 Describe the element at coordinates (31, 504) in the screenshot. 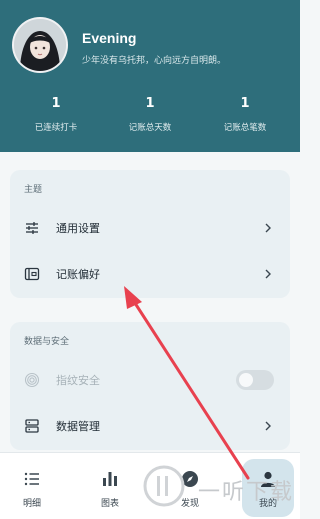

I see `nav-label: 明细` at that location.